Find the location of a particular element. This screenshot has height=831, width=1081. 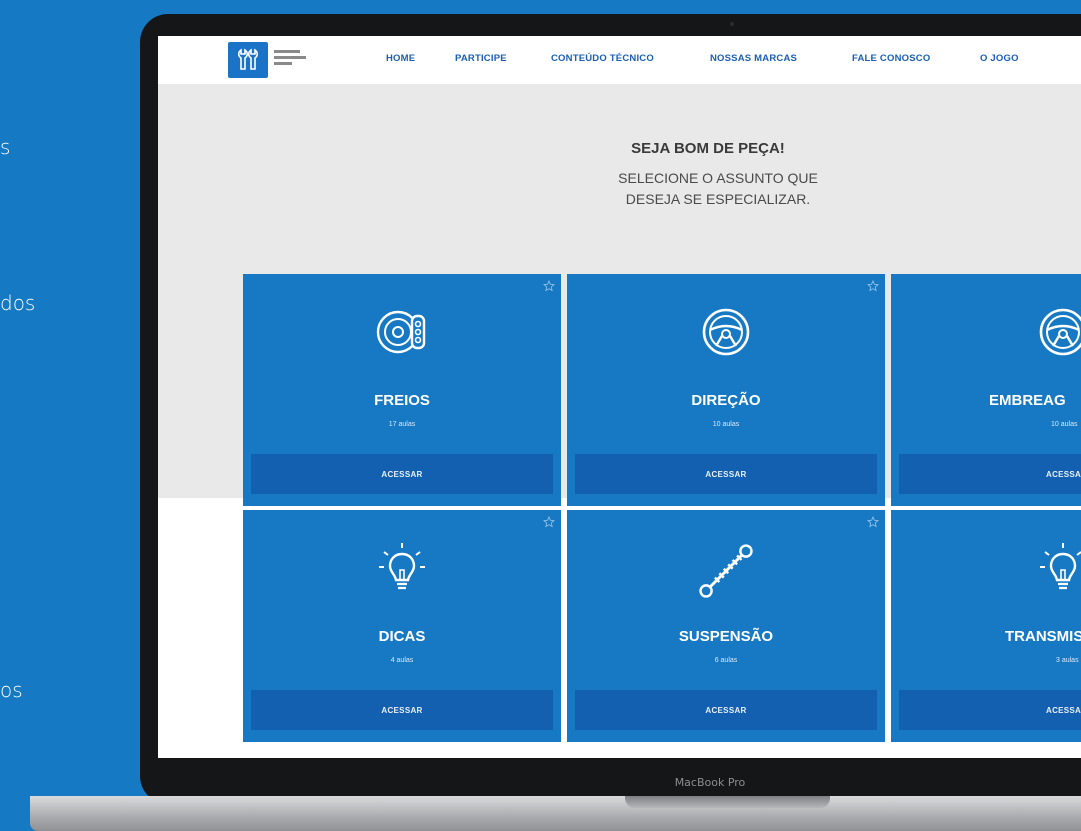

nav-fale-conosco: FALE CONOSCO is located at coordinates (891, 58).